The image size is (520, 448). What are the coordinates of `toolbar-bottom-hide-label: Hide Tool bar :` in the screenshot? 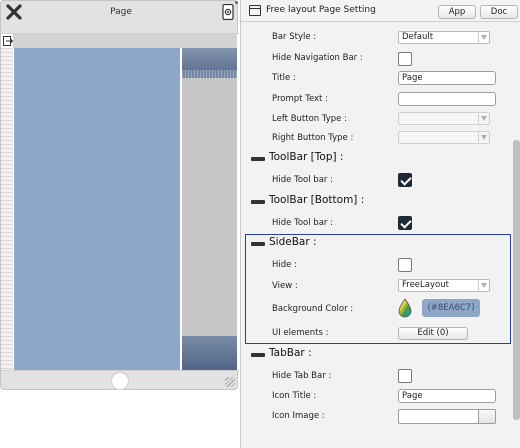 It's located at (302, 223).